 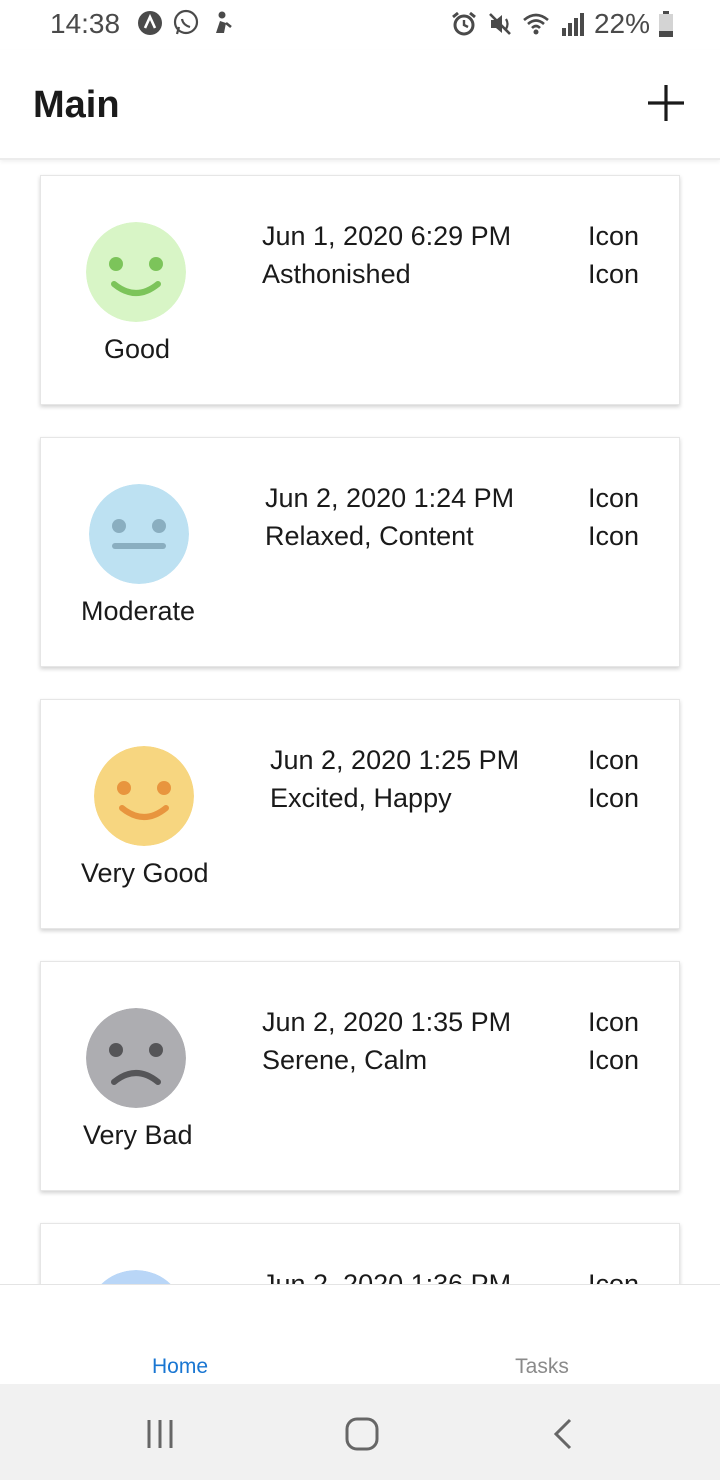 I want to click on entry-date: Jun 2, 2020 1:25 PM, so click(x=395, y=760).